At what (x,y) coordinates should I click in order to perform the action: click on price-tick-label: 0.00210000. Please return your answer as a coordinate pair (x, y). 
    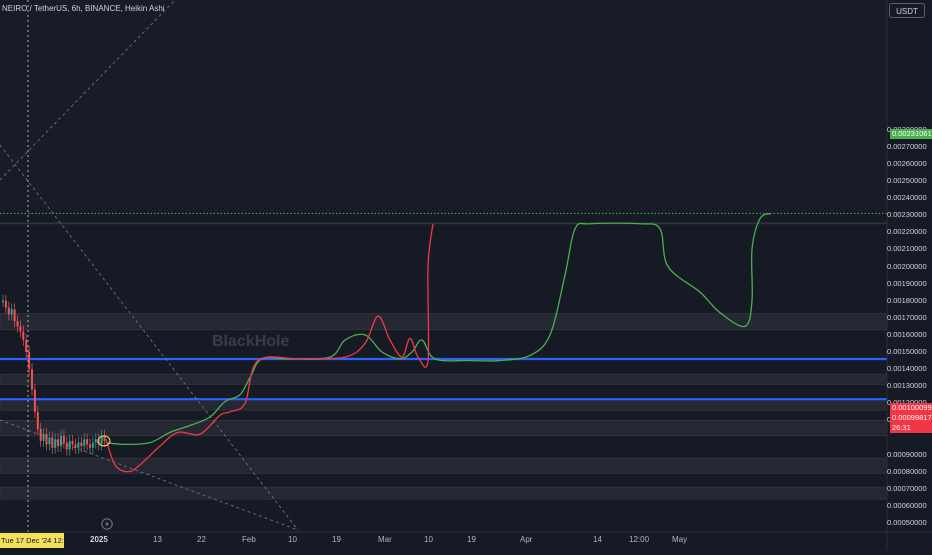
    Looking at the image, I should click on (907, 249).